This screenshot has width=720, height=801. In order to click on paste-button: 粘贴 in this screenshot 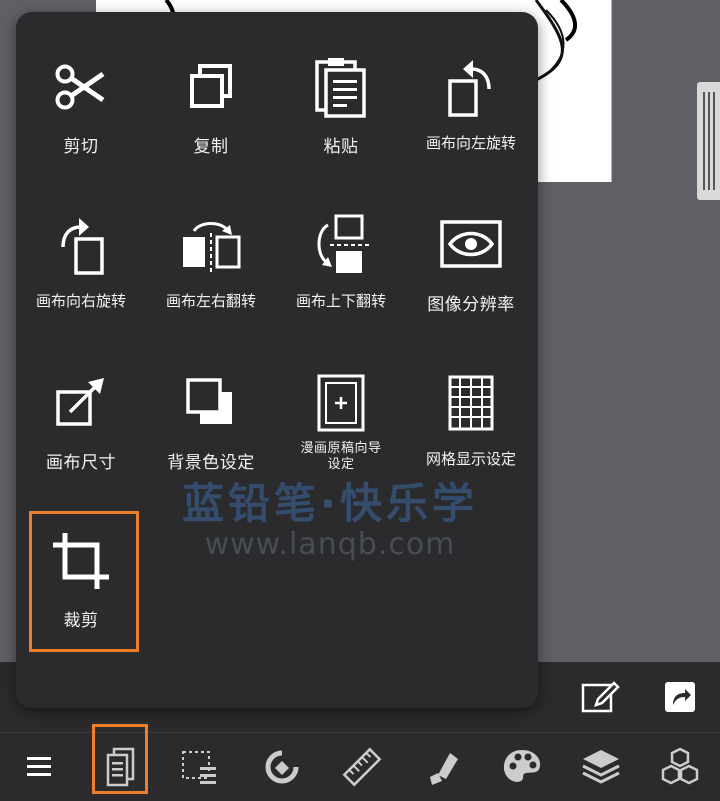, I will do `click(341, 89)`.